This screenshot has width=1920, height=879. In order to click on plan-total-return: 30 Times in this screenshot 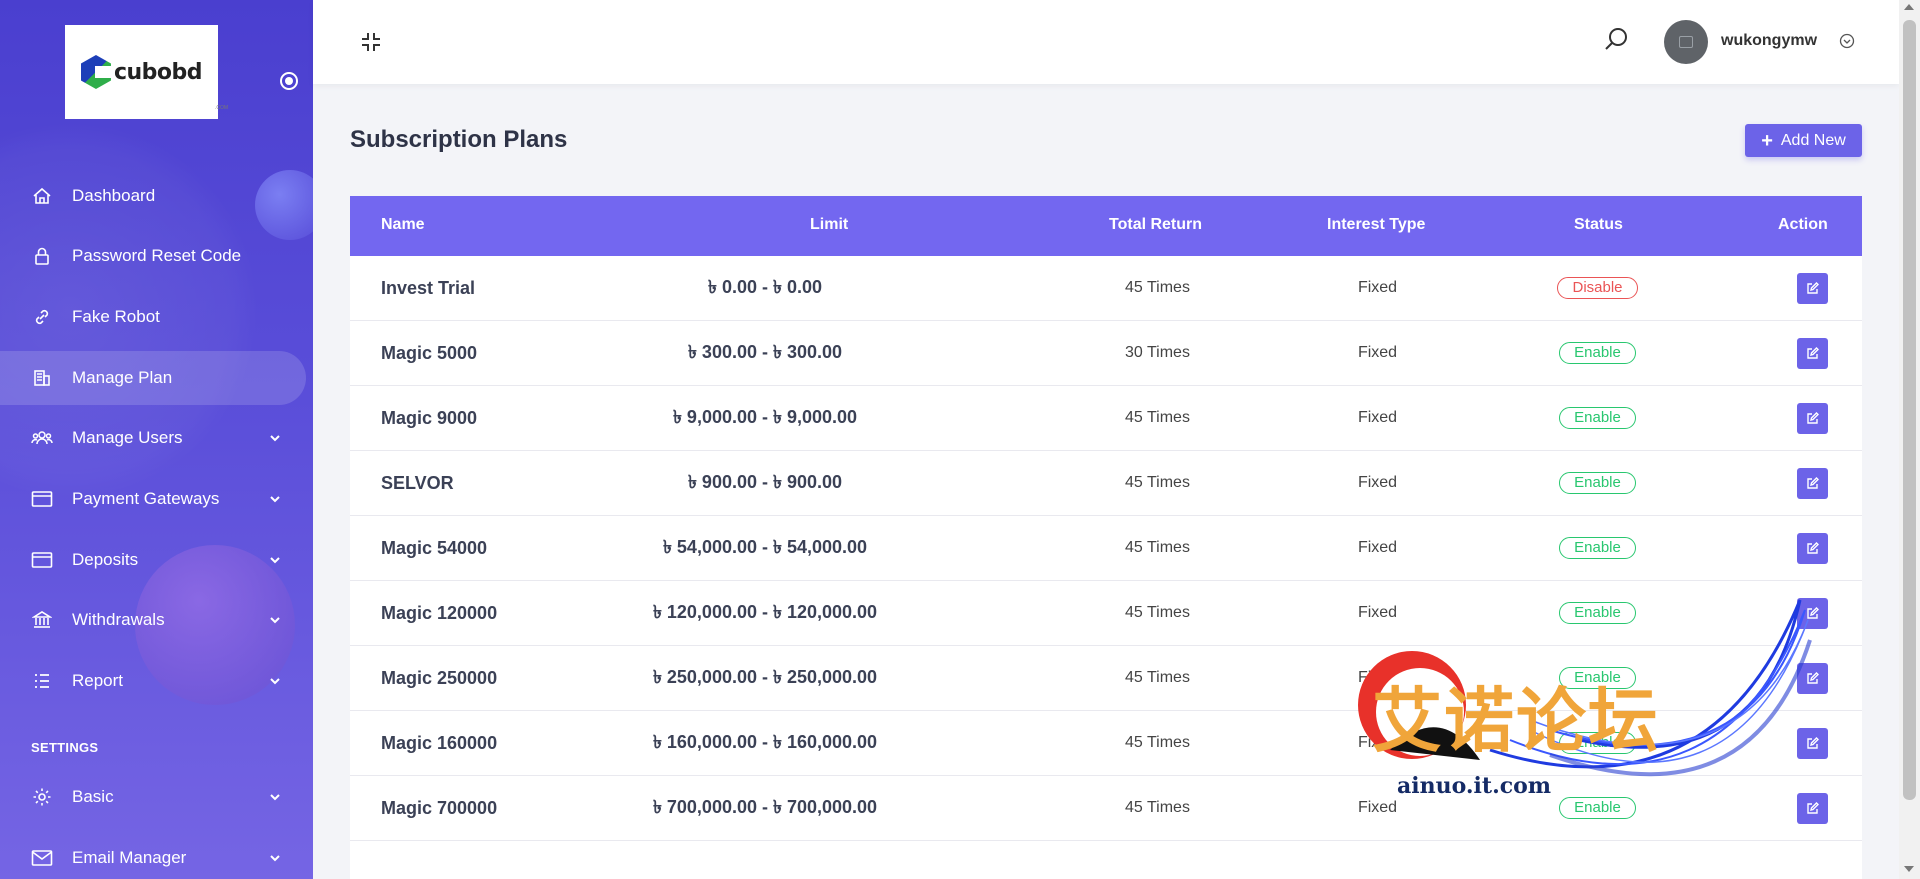, I will do `click(1157, 352)`.